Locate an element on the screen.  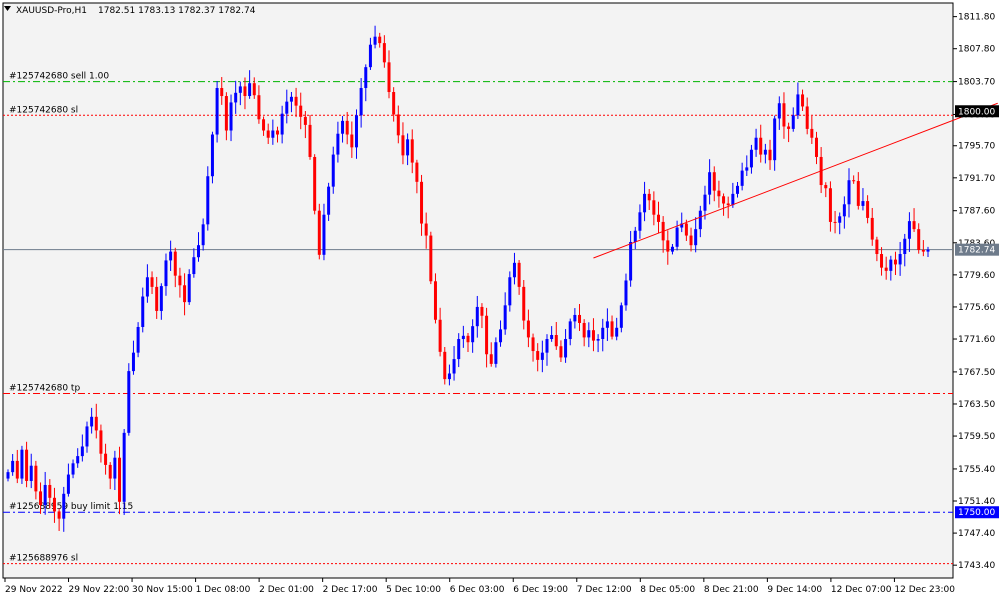
y-tick-label: 1767.50 is located at coordinates (976, 373).